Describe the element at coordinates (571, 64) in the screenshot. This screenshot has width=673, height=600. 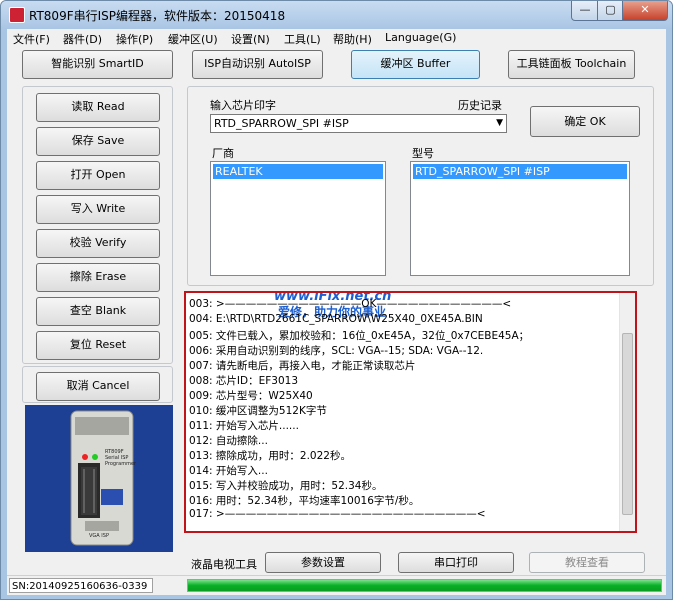
I see `toolchain-button: 工具链面板 Toolchain` at that location.